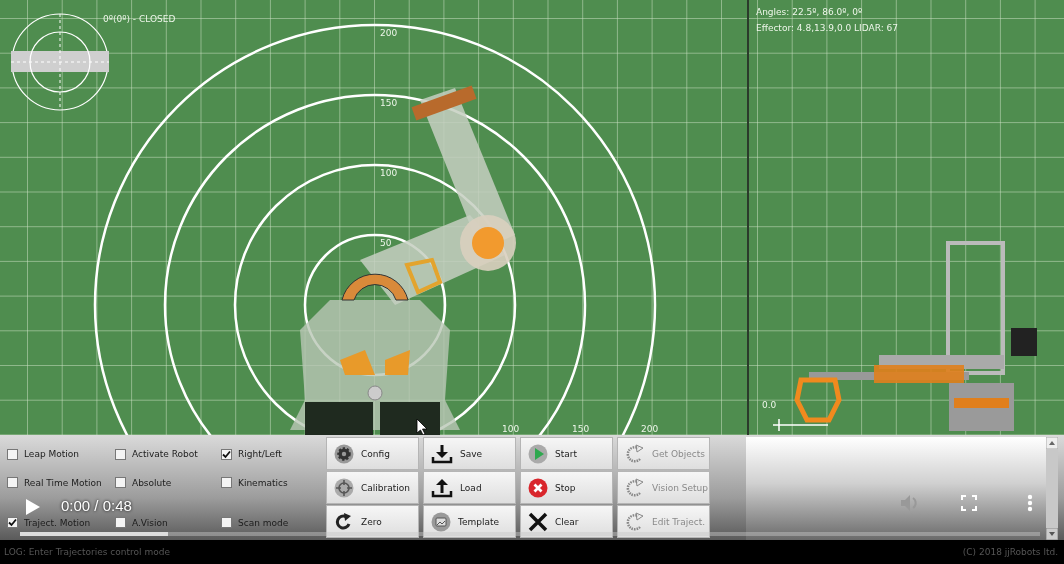 The image size is (1064, 564). I want to click on copyright-text: (C) 2018 jjRobots ltd., so click(1010, 552).